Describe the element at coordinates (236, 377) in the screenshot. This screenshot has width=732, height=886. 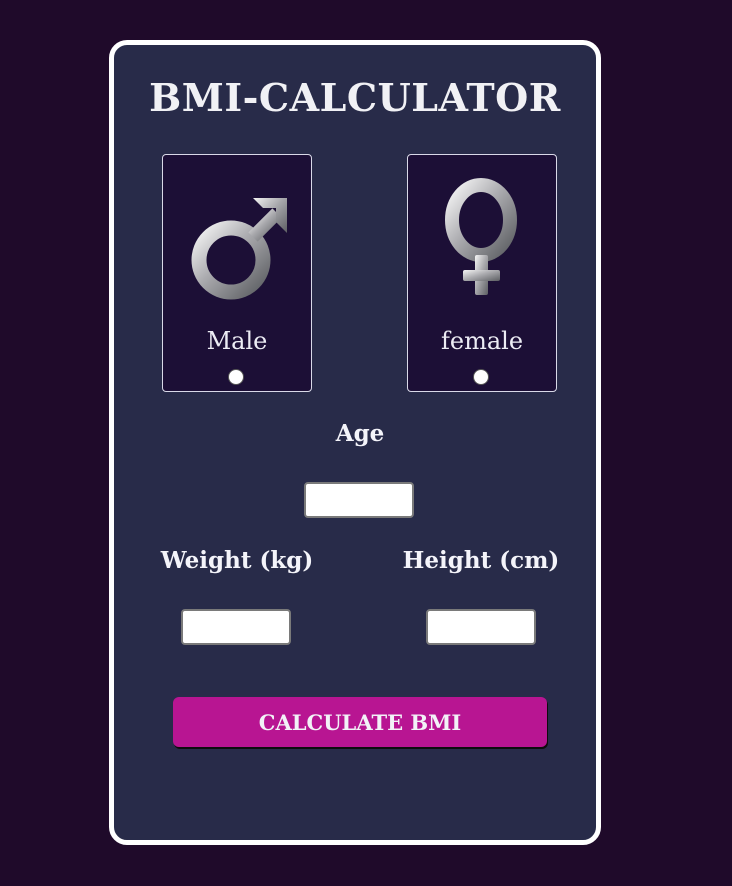
I see `male-radio` at that location.